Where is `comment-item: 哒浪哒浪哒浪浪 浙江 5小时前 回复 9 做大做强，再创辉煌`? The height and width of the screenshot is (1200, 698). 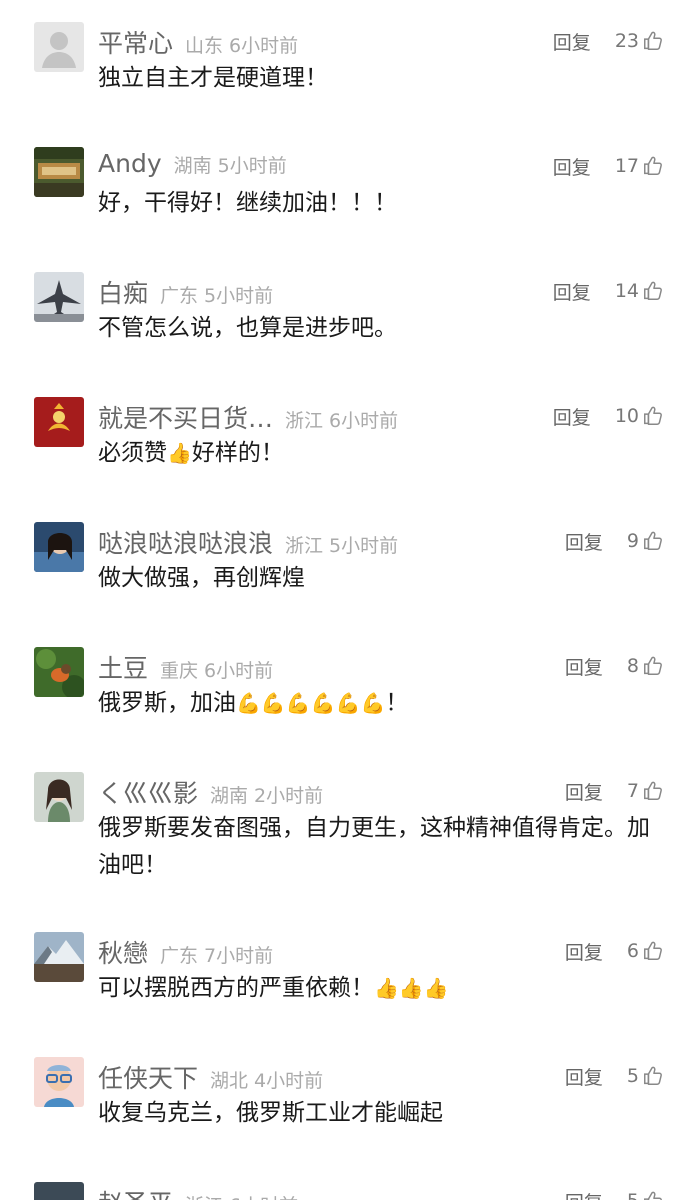
comment-item: 哒浪哒浪哒浪浪 浙江 5小时前 回复 9 做大做强，再创辉煌 is located at coordinates (349, 562).